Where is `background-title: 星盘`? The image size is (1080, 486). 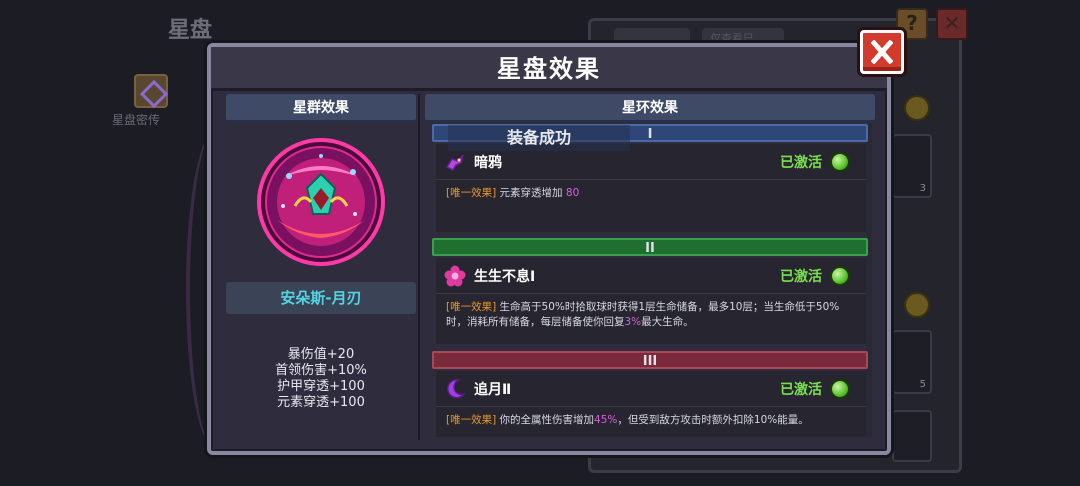
background-title: 星盘 is located at coordinates (190, 30).